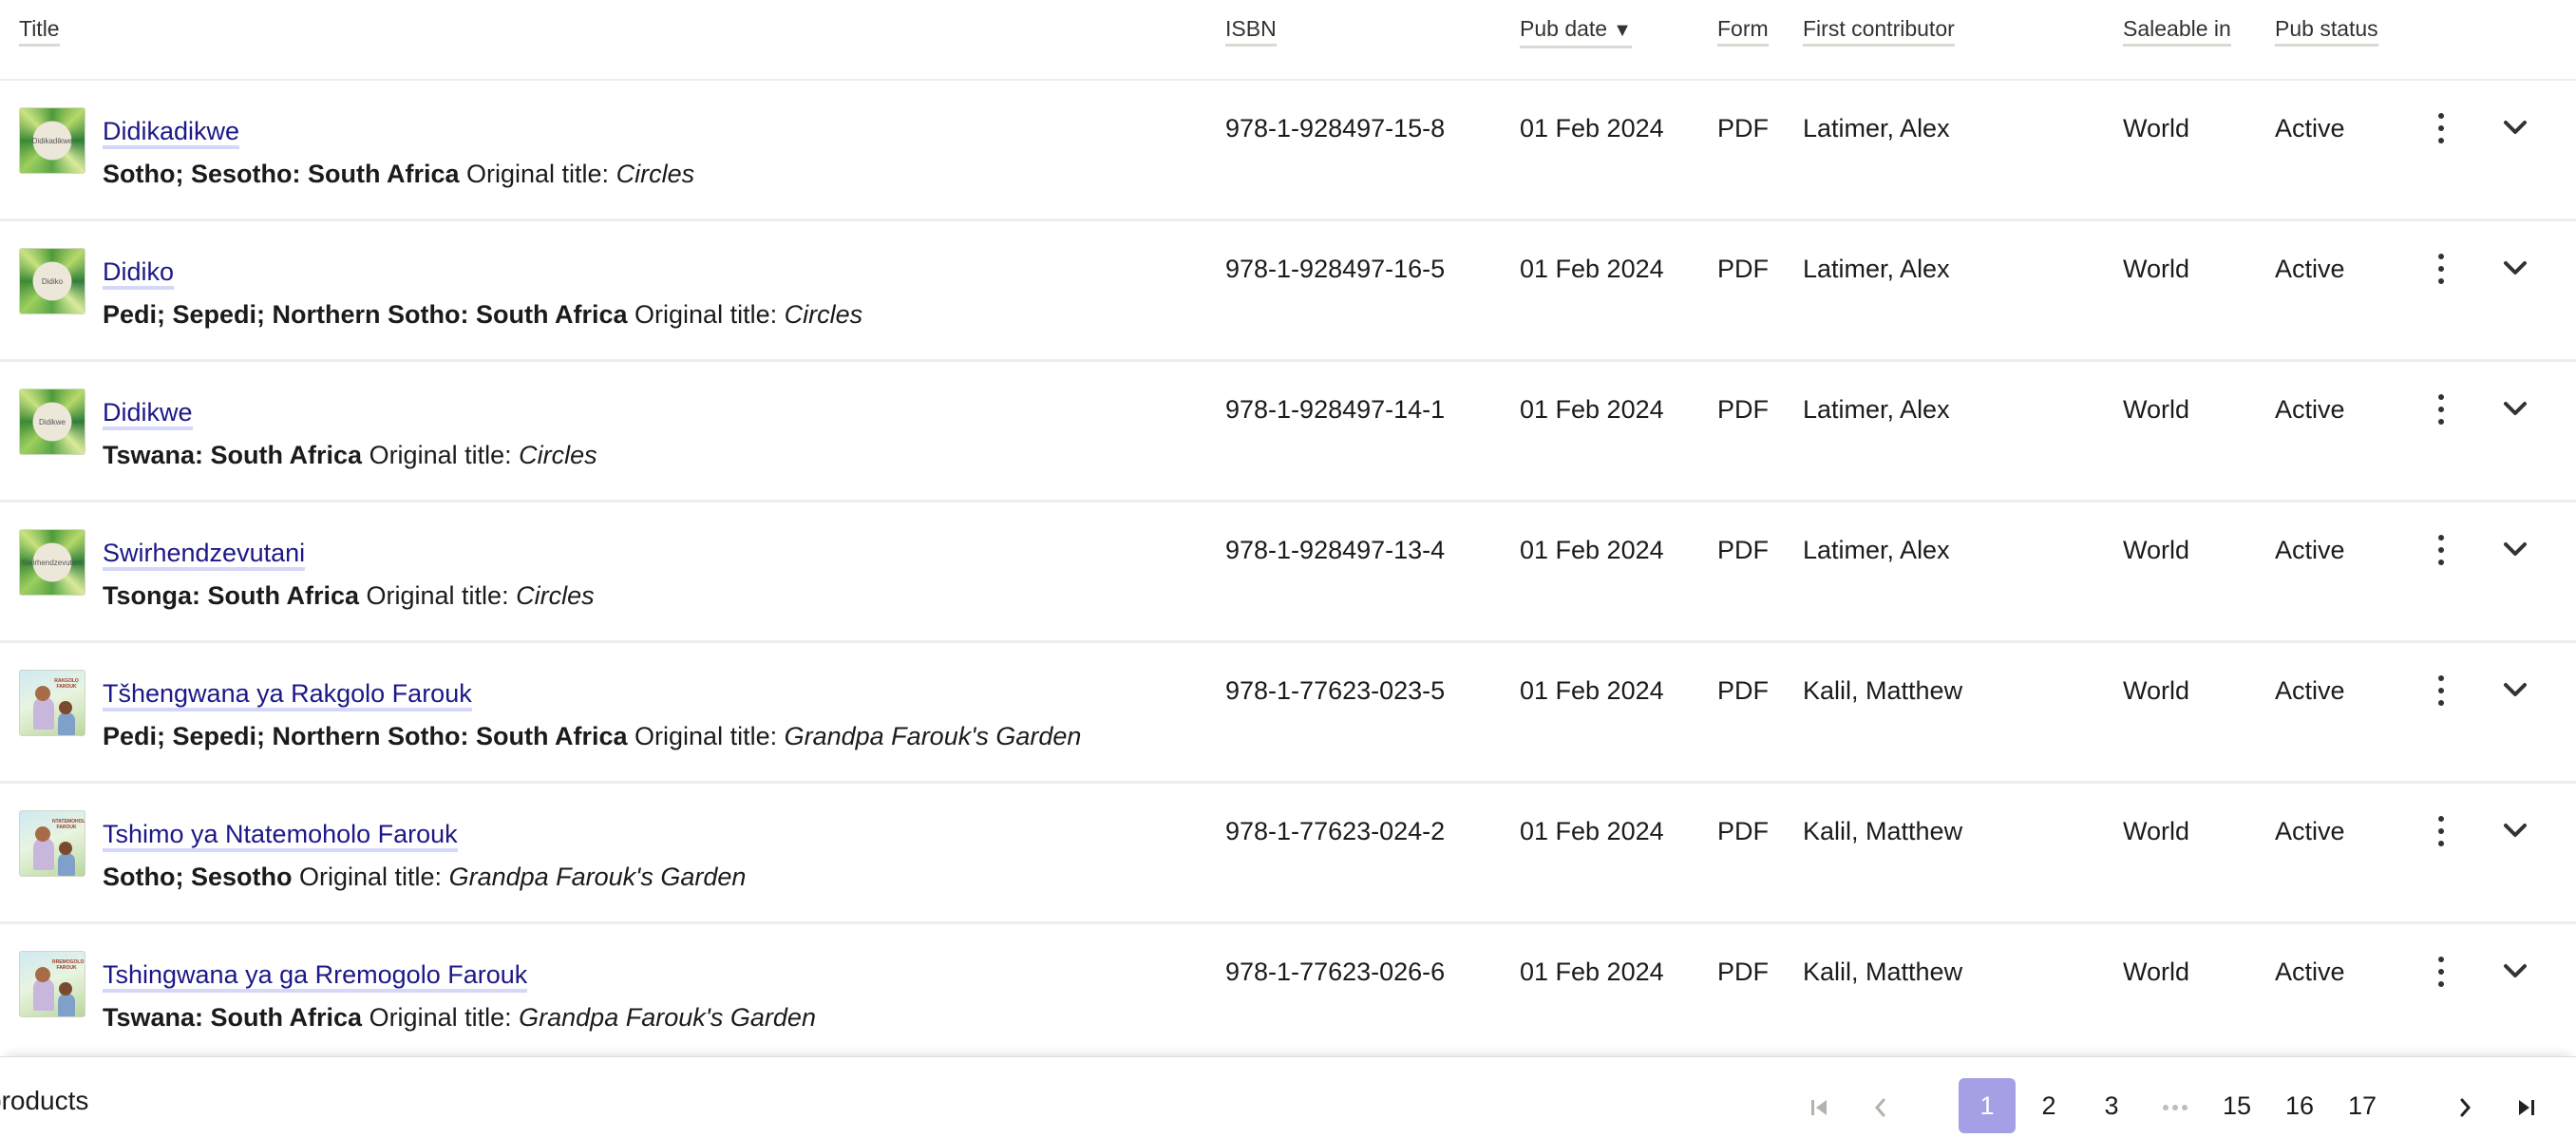 Image resolution: width=2576 pixels, height=1138 pixels. What do you see at coordinates (52, 843) in the screenshot?
I see `book-cover-thumbnail: NTATEMOHOLO FAROUK` at bounding box center [52, 843].